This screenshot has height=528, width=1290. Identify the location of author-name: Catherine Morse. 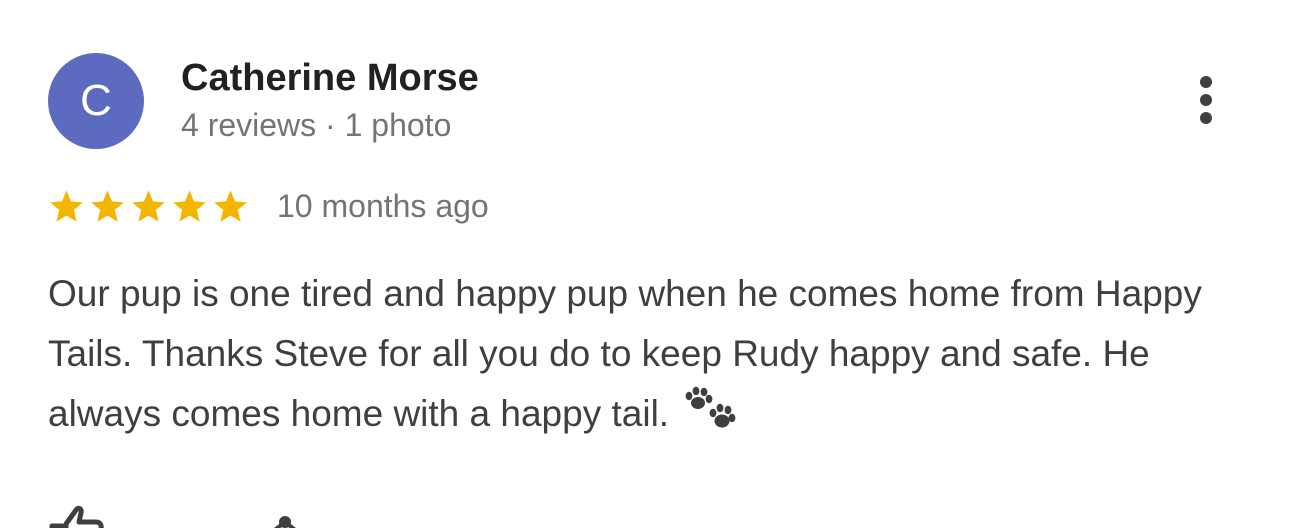
(330, 78).